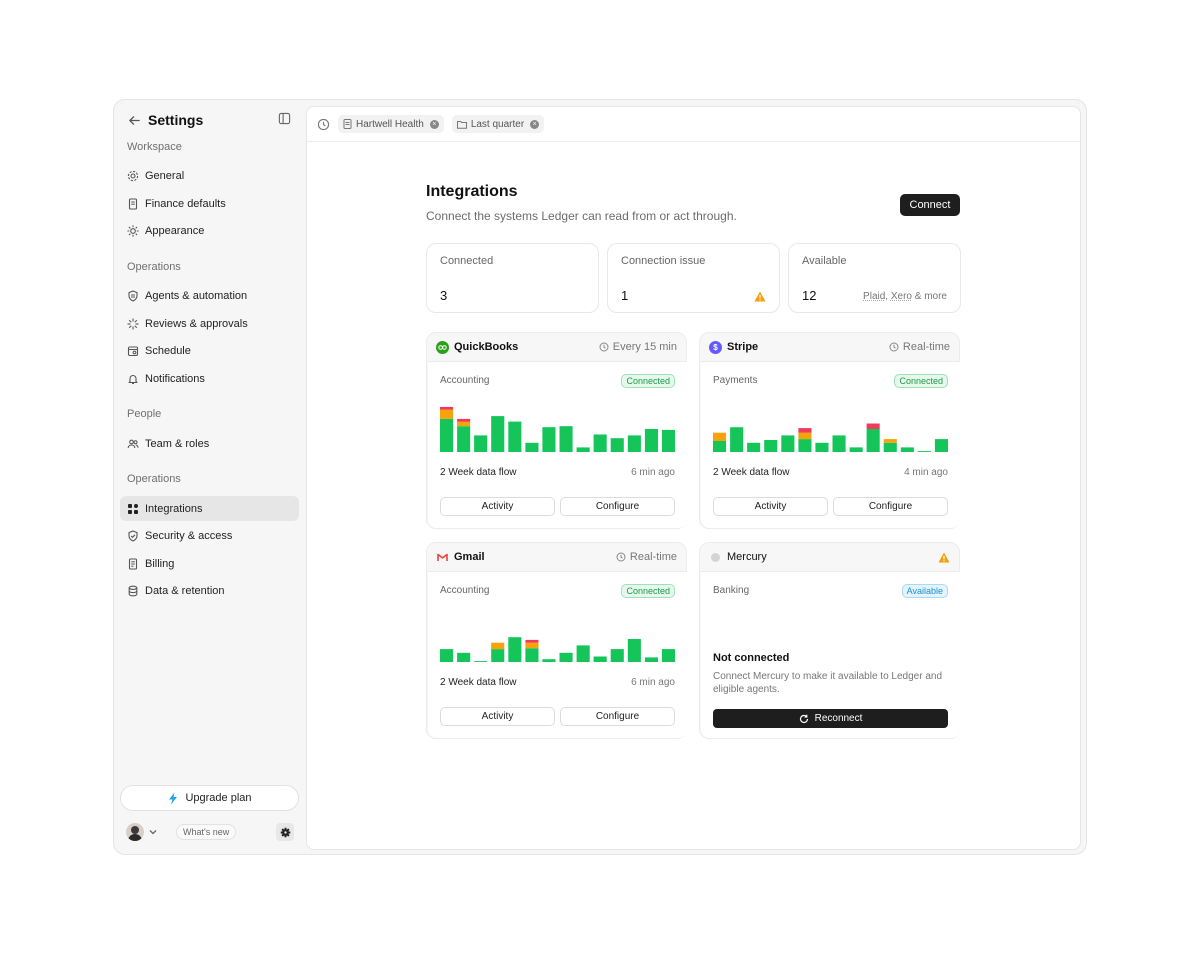 The image size is (1200, 954). Describe the element at coordinates (715, 557) in the screenshot. I see `mercury-logo-icon` at that location.